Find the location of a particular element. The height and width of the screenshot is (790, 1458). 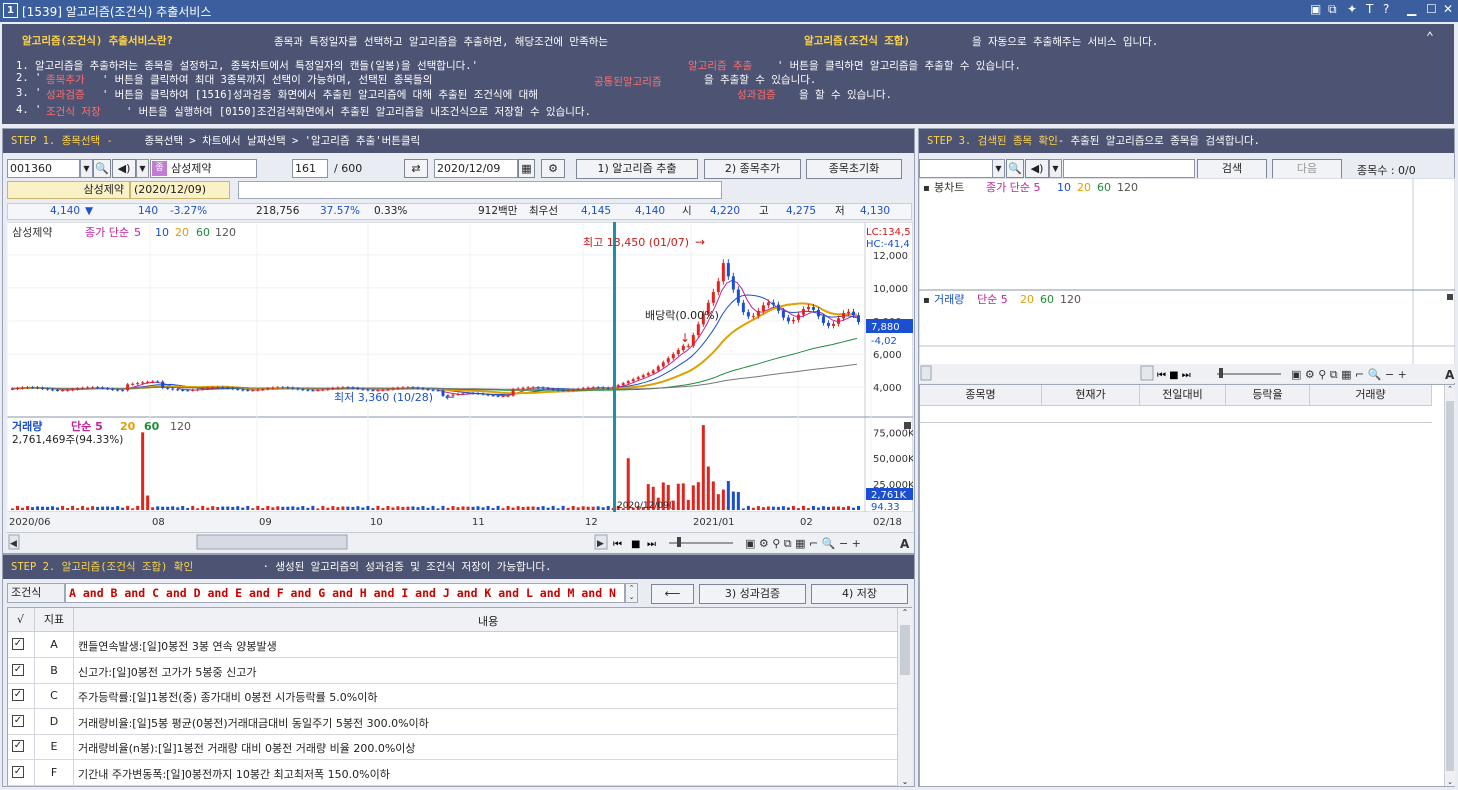

search-stock-dropdown: ▼ is located at coordinates (998, 168).